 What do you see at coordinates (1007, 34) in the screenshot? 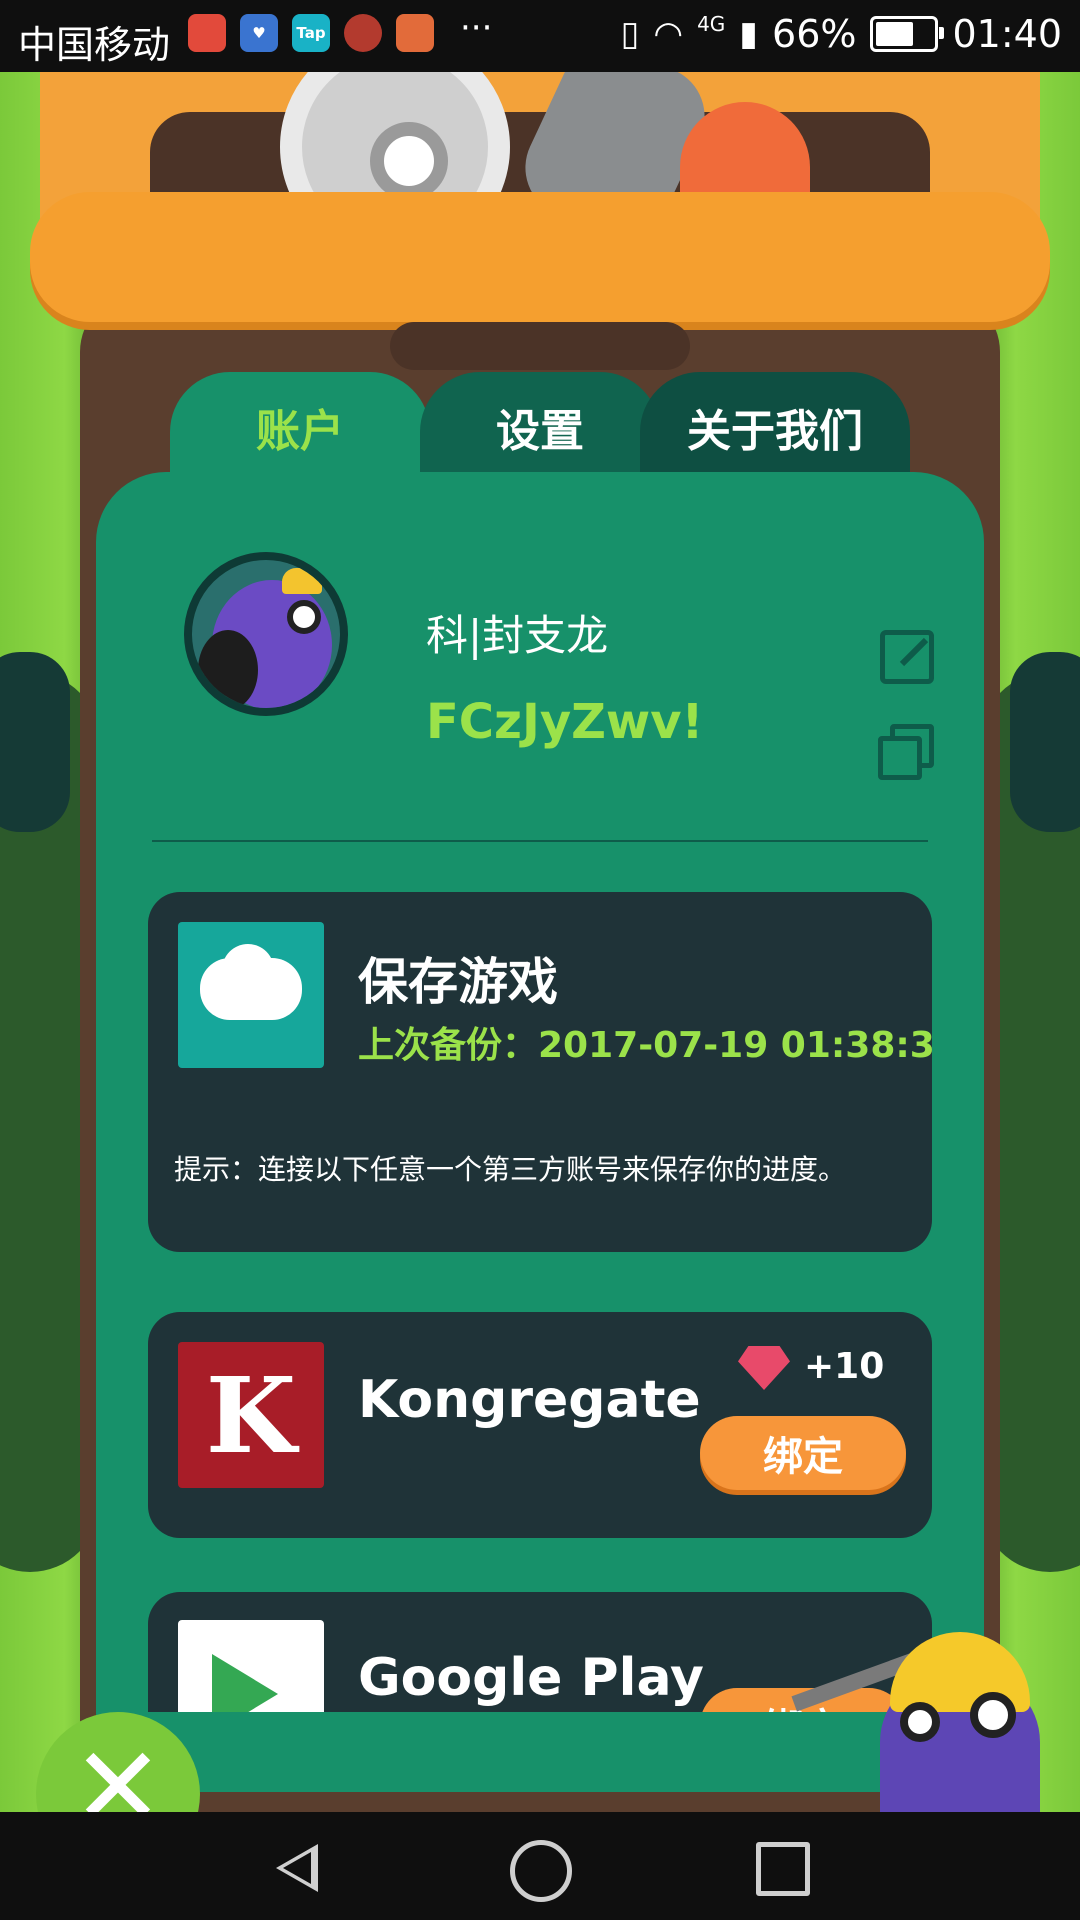
I see `clock: 01:40` at bounding box center [1007, 34].